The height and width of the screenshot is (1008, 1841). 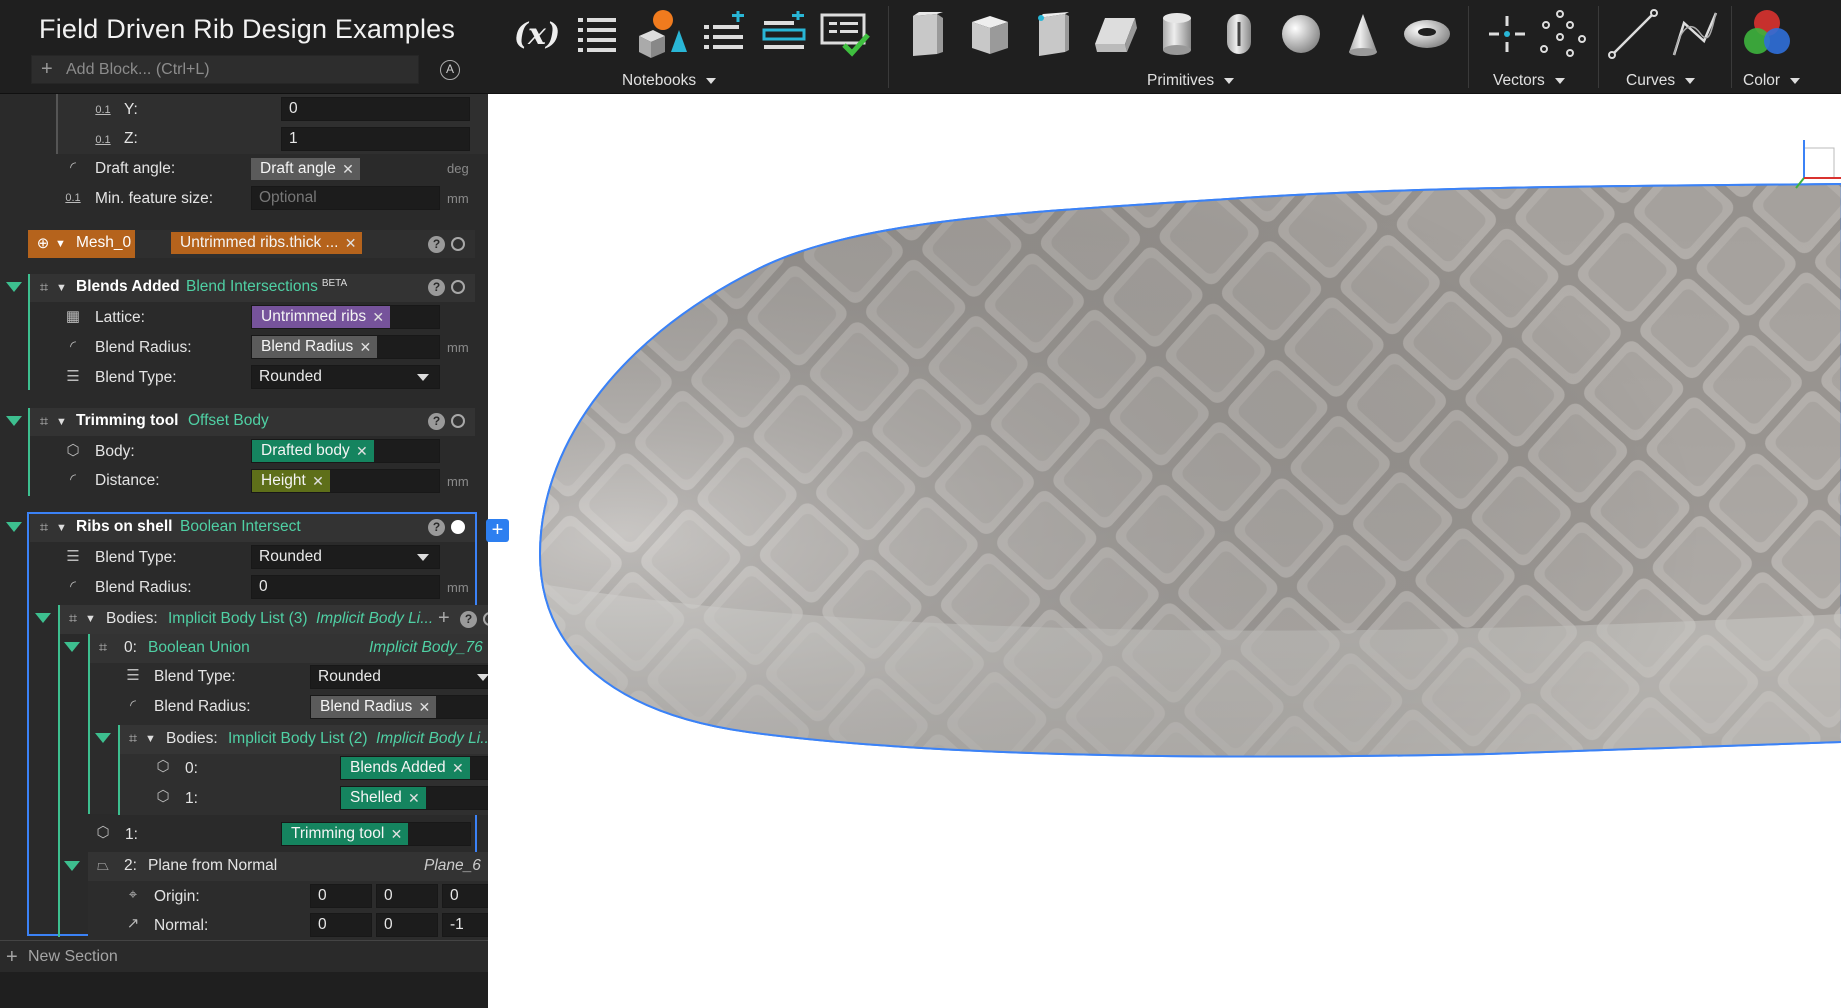 I want to click on mesh-block-badge: ⊕ ▼ Mesh_0, so click(x=81, y=244).